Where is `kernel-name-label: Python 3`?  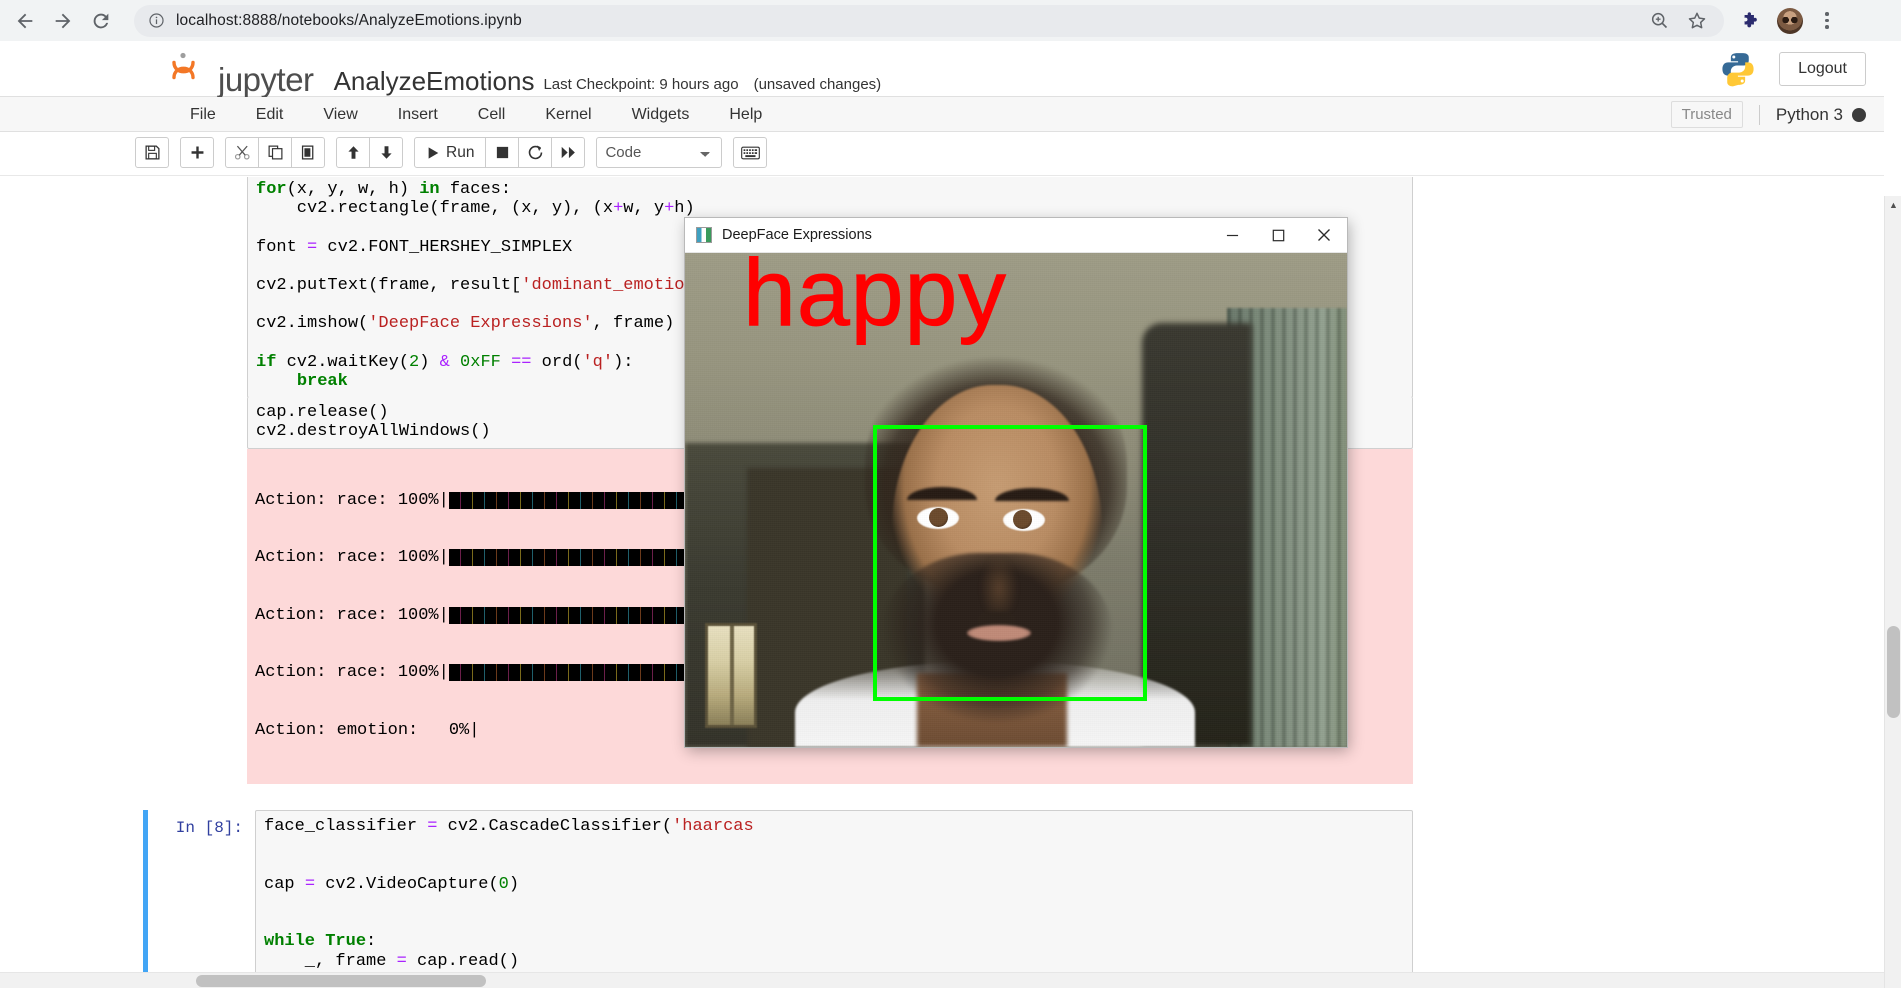
kernel-name-label: Python 3 is located at coordinates (1809, 114).